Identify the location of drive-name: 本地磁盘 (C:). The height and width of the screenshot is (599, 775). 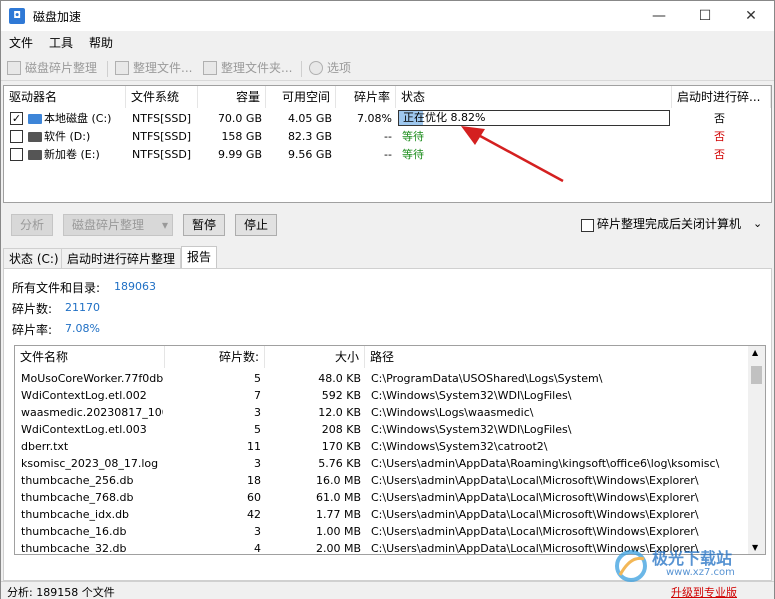
(78, 118).